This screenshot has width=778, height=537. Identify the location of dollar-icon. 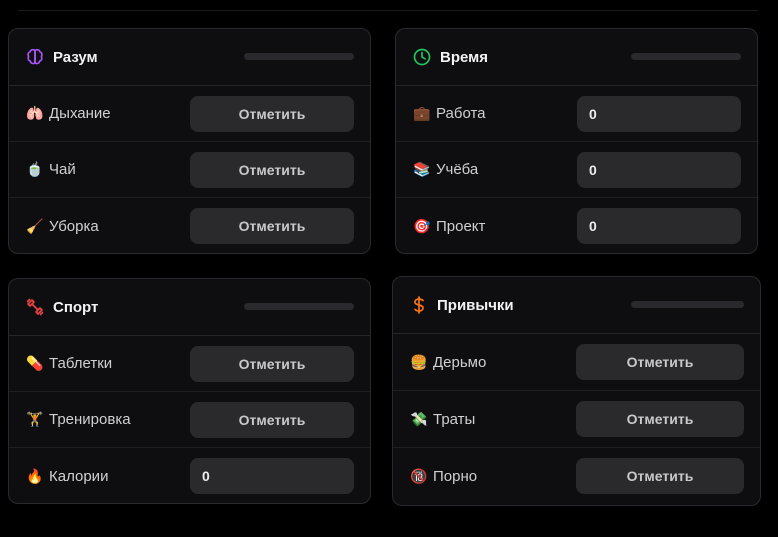
(419, 305).